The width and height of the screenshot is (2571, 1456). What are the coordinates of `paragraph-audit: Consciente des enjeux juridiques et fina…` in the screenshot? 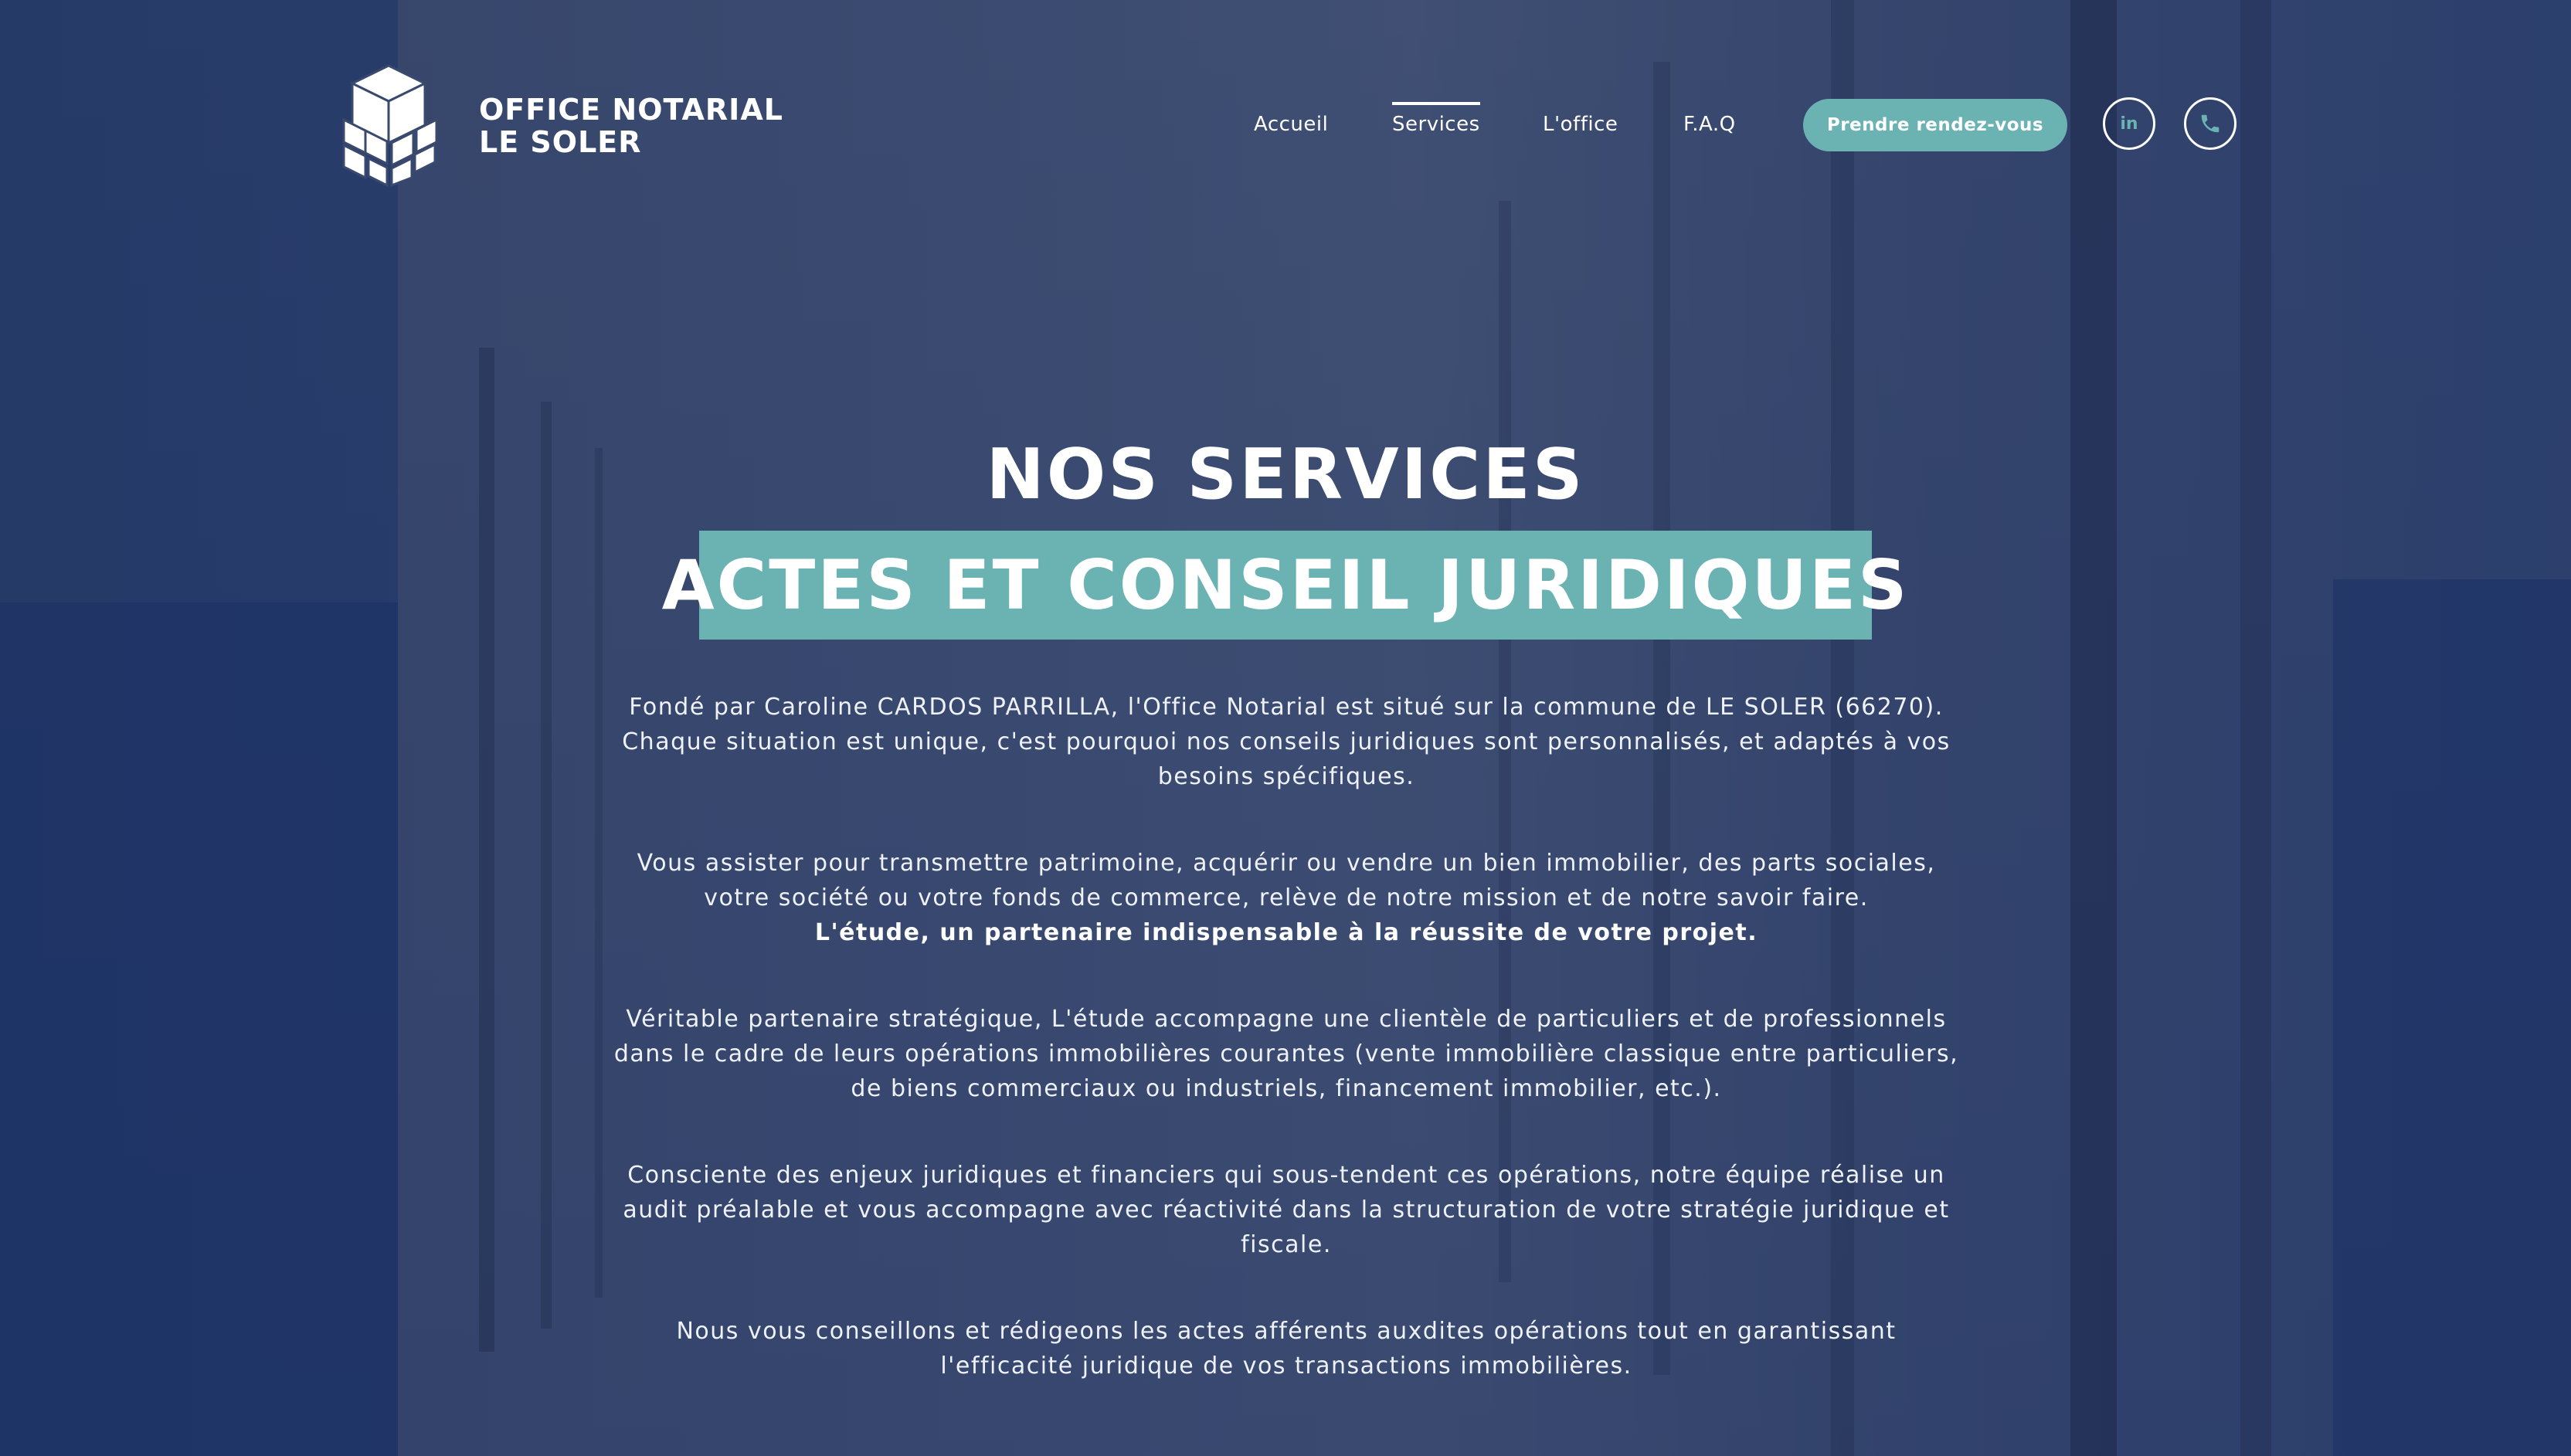 It's located at (1286, 1210).